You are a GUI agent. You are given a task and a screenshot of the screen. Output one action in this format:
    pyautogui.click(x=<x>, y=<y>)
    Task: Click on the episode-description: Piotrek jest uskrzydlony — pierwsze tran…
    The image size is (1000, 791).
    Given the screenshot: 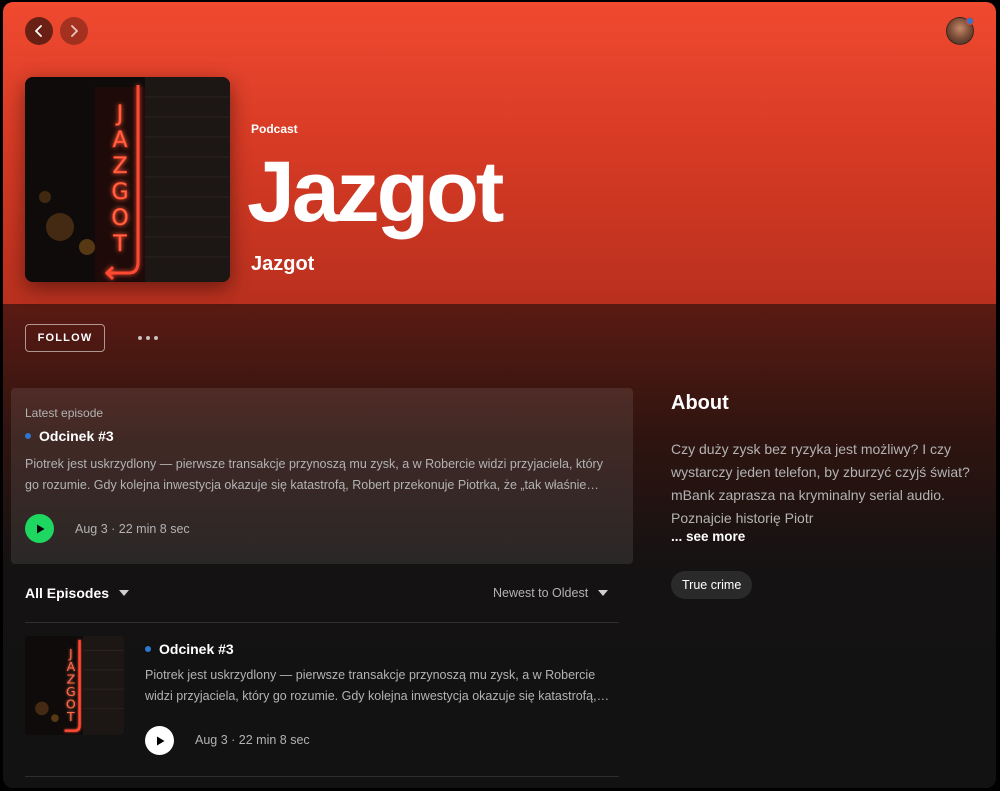 What is the action you would take?
    pyautogui.click(x=377, y=685)
    